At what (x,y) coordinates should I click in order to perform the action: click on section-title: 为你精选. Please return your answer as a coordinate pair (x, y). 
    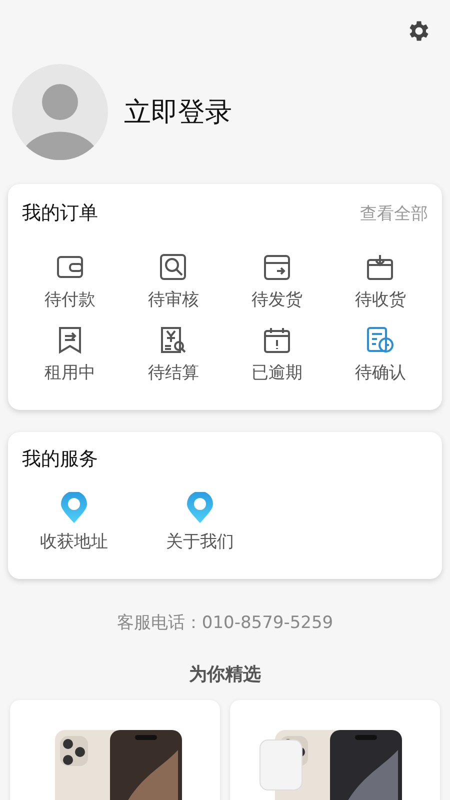
    Looking at the image, I should click on (225, 674).